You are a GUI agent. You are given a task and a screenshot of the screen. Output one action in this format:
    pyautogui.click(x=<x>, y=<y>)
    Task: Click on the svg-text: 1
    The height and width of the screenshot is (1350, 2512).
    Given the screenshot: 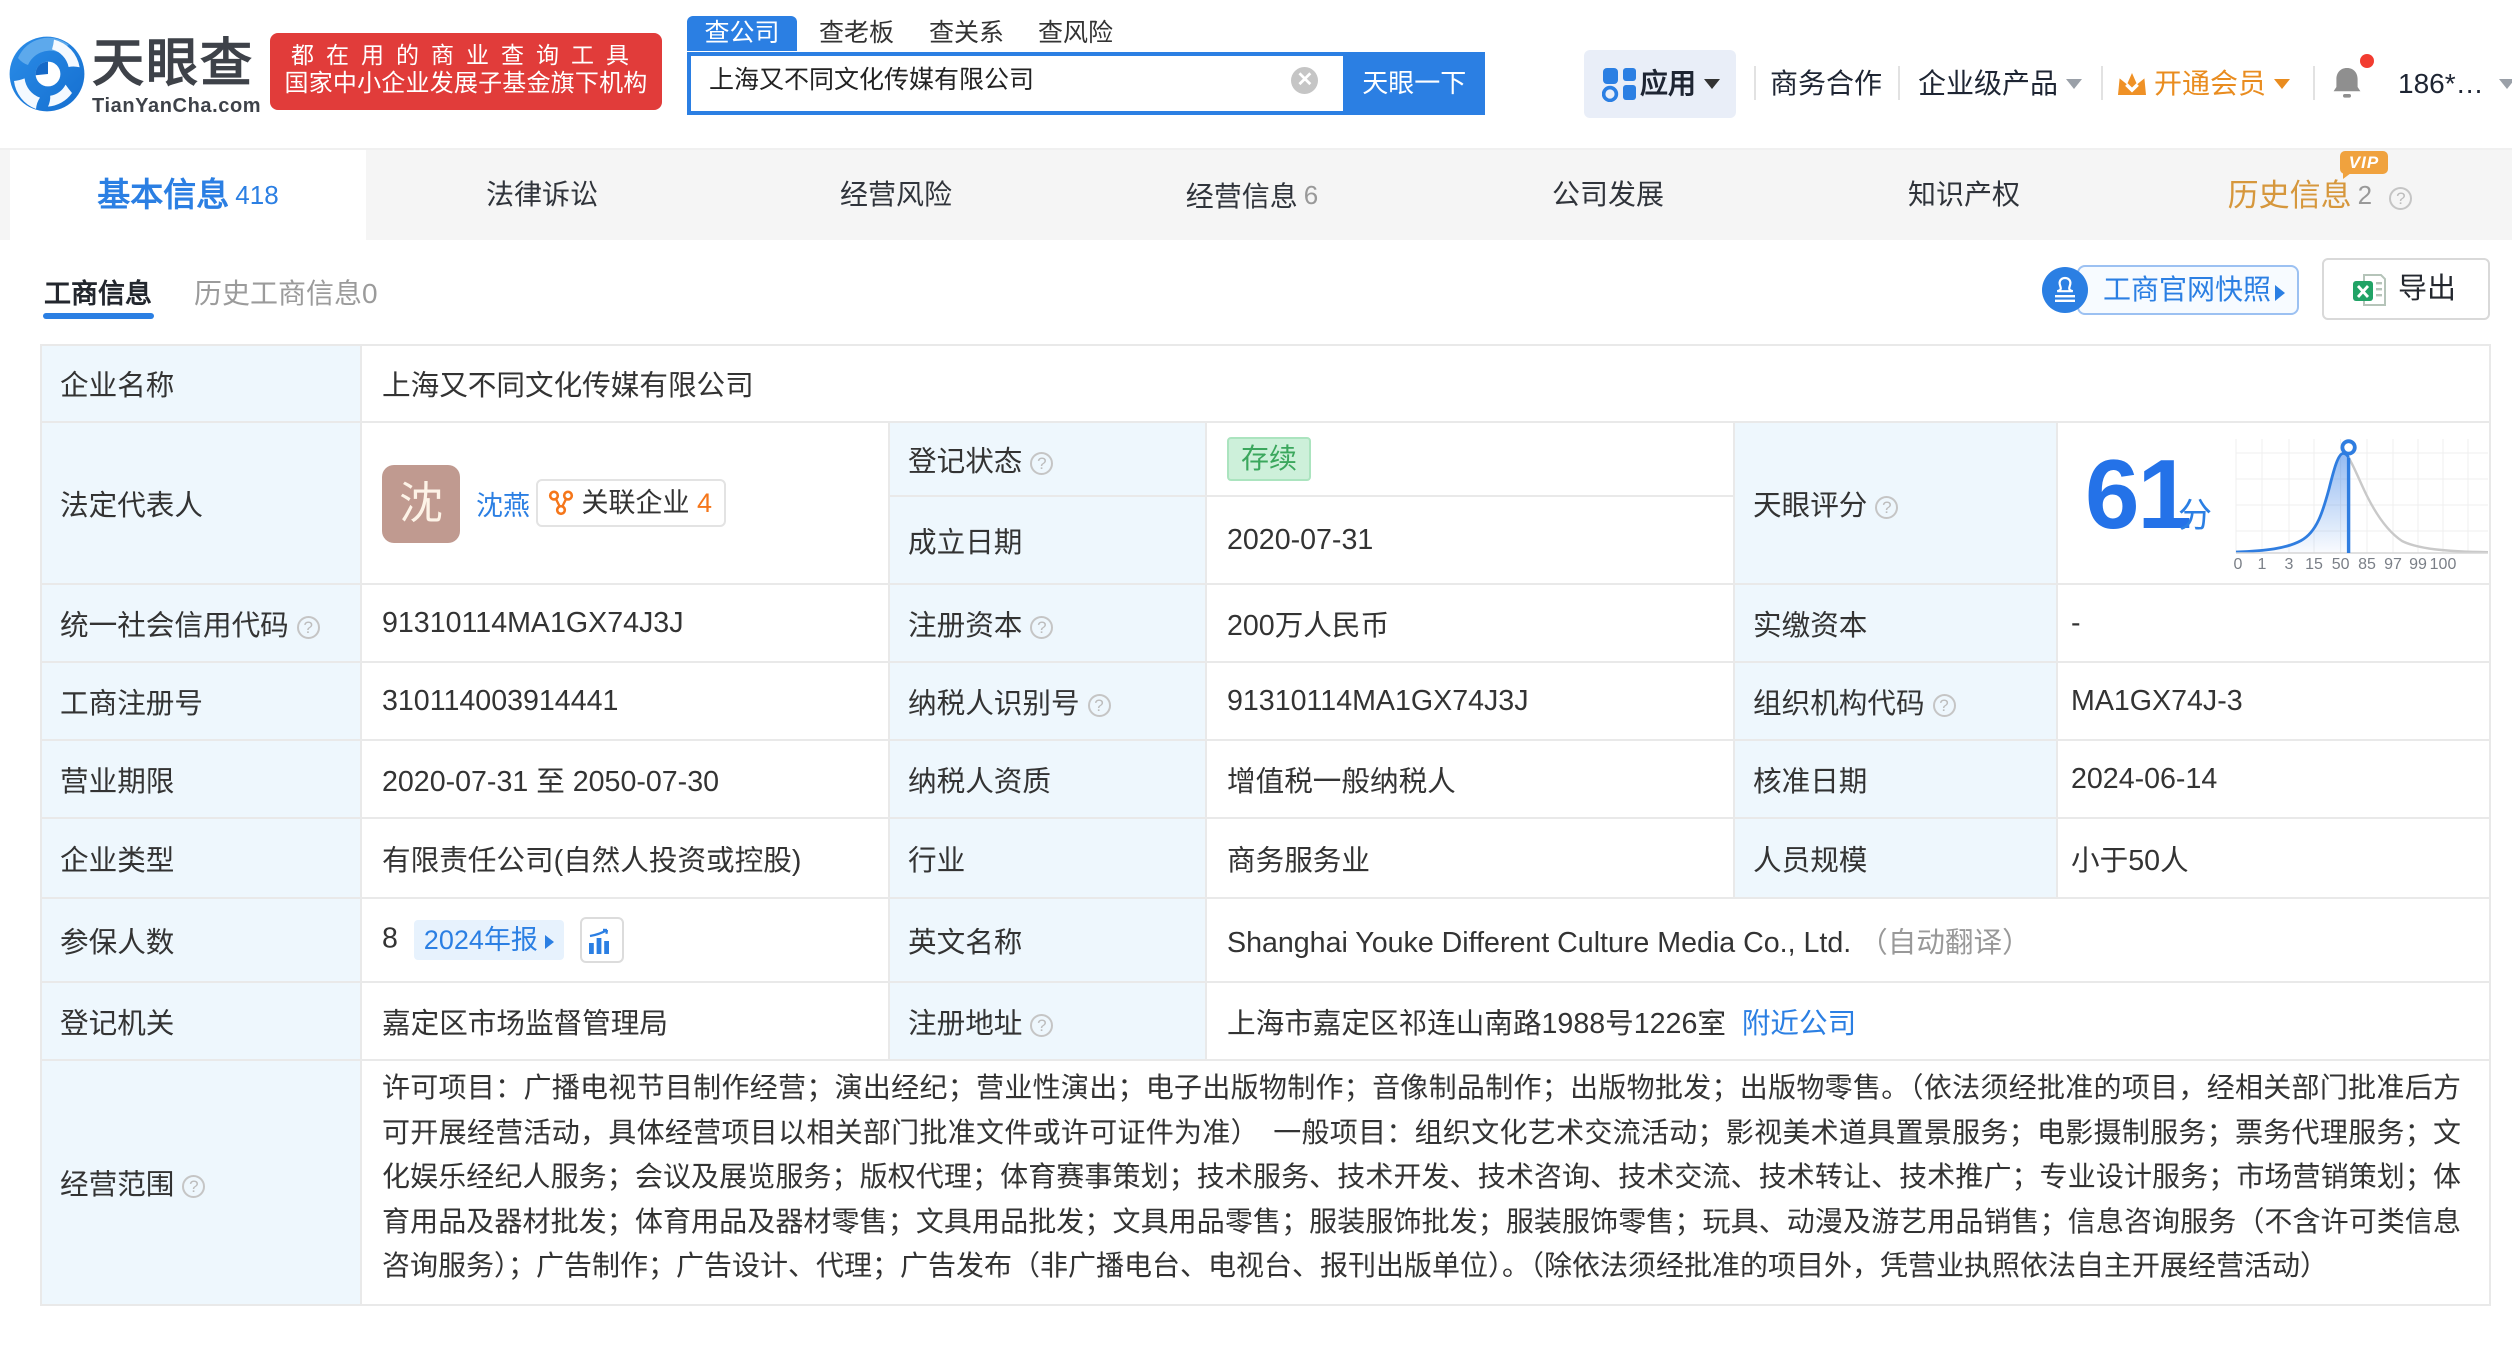 What is the action you would take?
    pyautogui.click(x=2262, y=564)
    